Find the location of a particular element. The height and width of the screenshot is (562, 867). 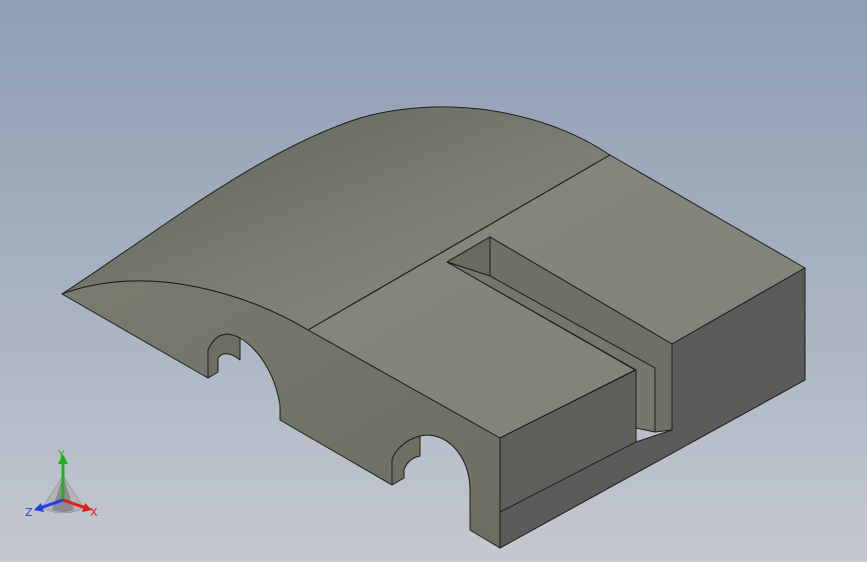

z-axis-label: Z is located at coordinates (29, 512).